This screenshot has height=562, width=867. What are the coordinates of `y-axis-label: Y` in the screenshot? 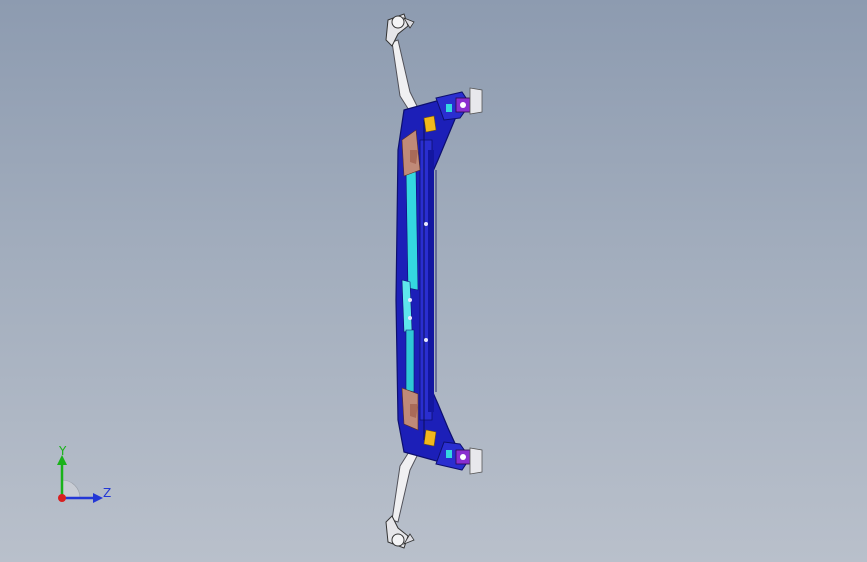 It's located at (63, 451).